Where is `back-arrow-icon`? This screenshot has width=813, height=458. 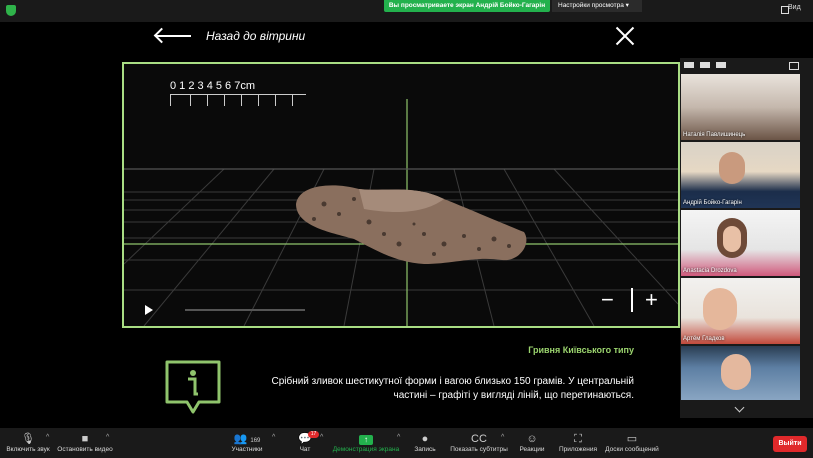 back-arrow-icon is located at coordinates (173, 36).